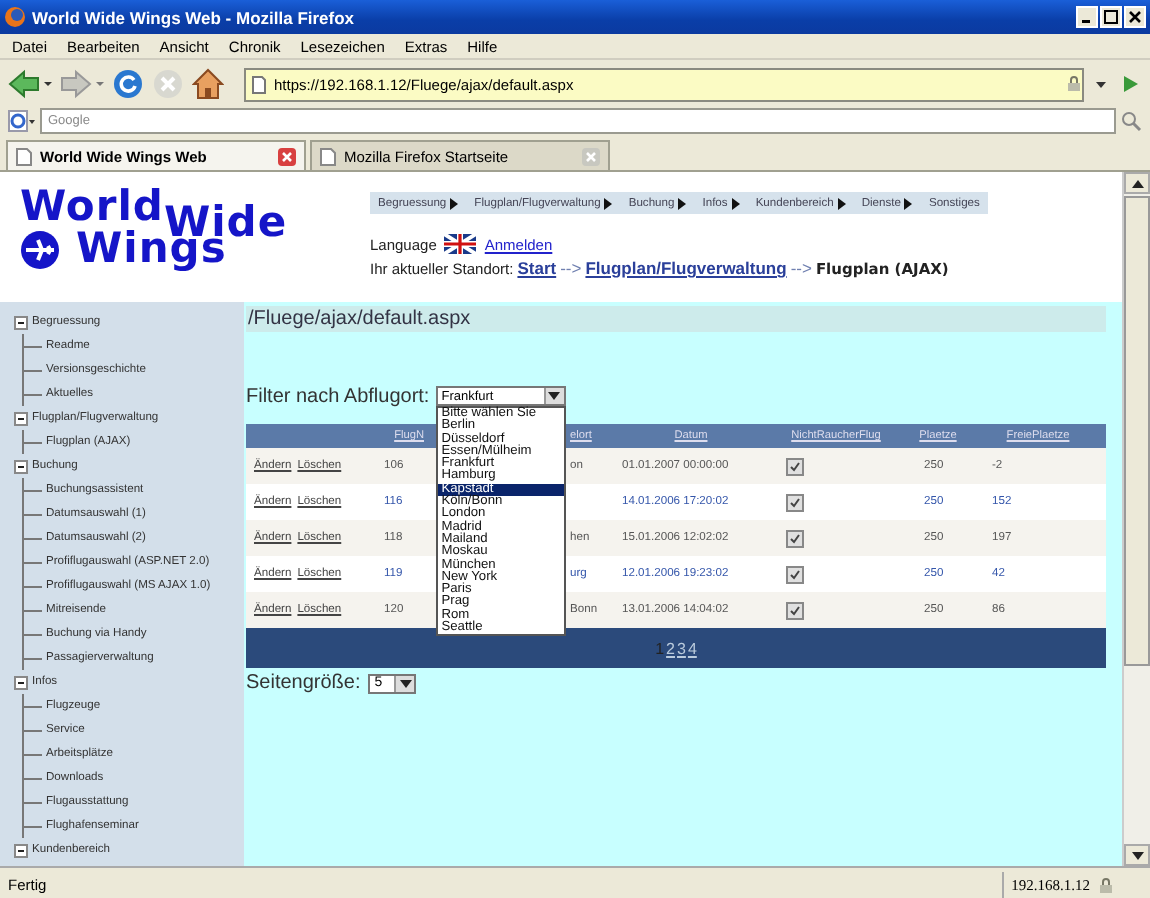 Image resolution: width=1150 pixels, height=898 pixels. I want to click on home-icon, so click(208, 84).